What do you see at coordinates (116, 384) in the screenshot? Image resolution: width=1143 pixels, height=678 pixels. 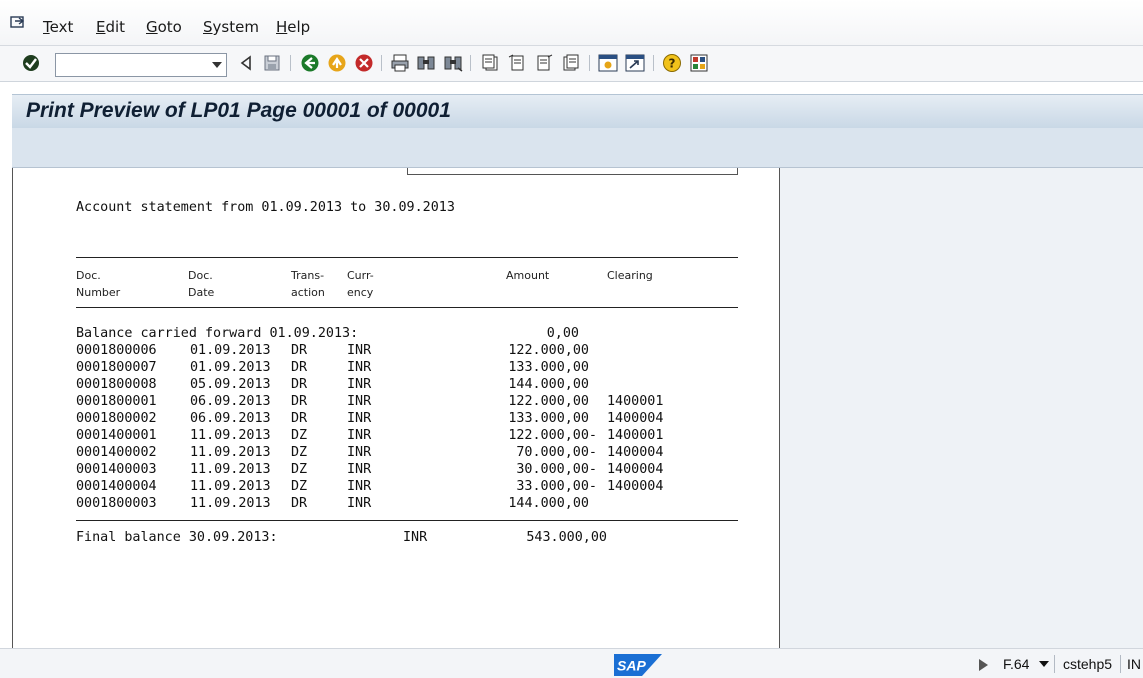 I see `row-doc: 0001800008` at bounding box center [116, 384].